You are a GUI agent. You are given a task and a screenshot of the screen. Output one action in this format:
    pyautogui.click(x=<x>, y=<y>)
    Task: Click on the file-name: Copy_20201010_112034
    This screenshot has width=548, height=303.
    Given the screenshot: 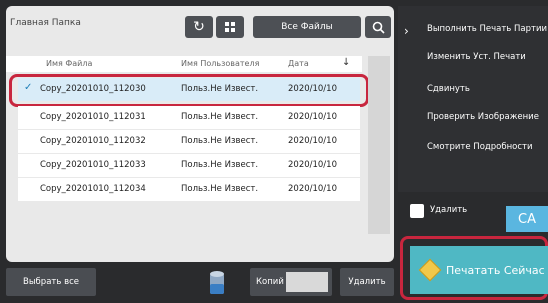 What is the action you would take?
    pyautogui.click(x=93, y=189)
    